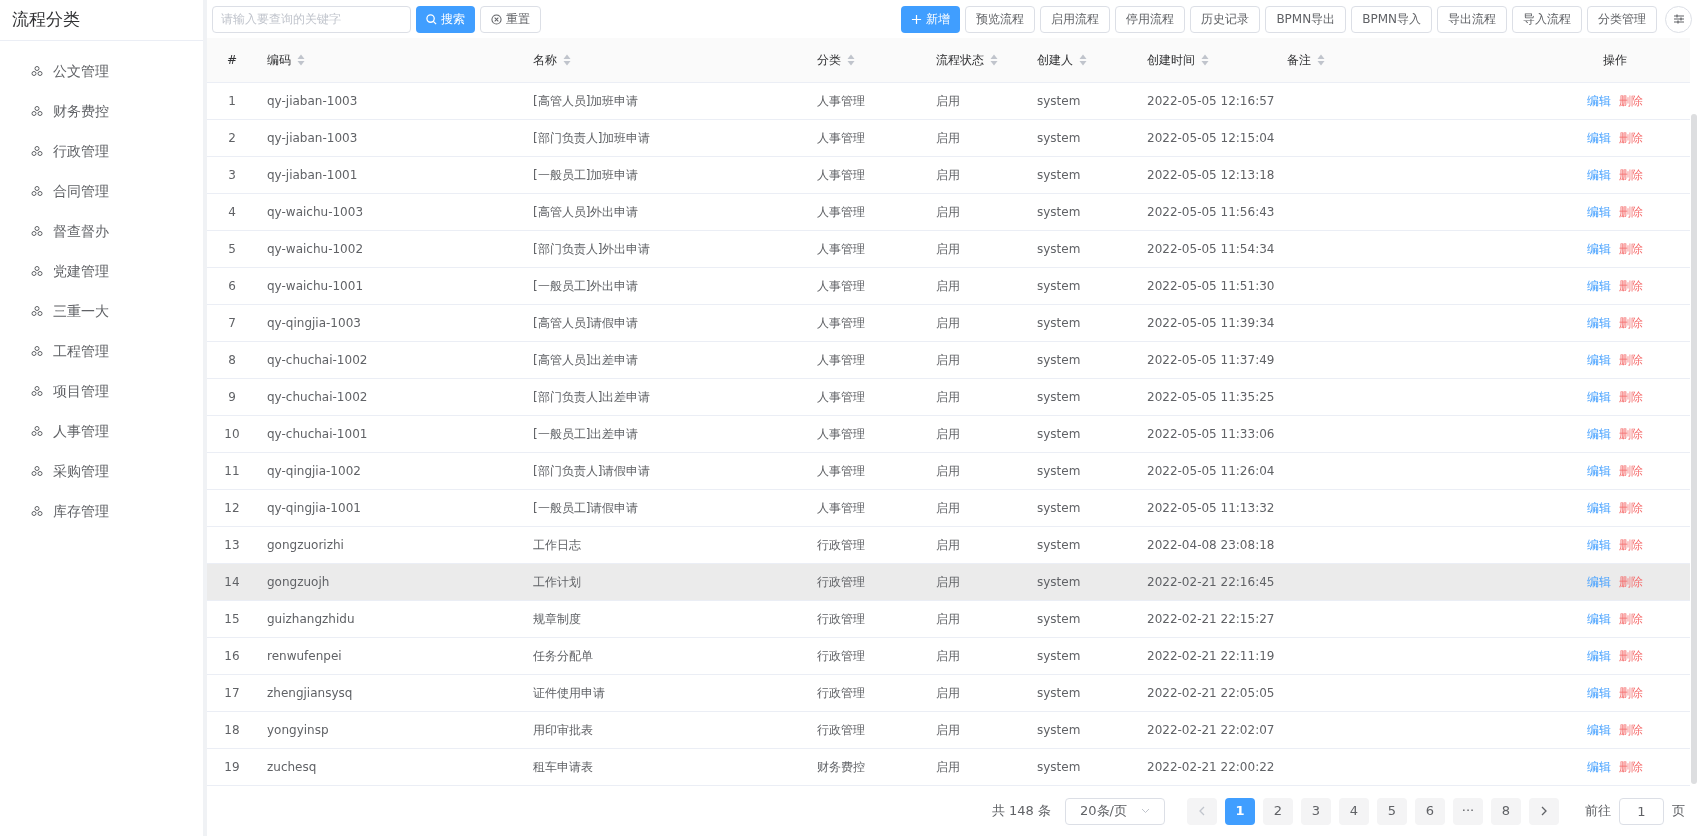 This screenshot has height=836, width=1697. Describe the element at coordinates (315, 211) in the screenshot. I see `table-cell: qy-waichu-1003` at that location.